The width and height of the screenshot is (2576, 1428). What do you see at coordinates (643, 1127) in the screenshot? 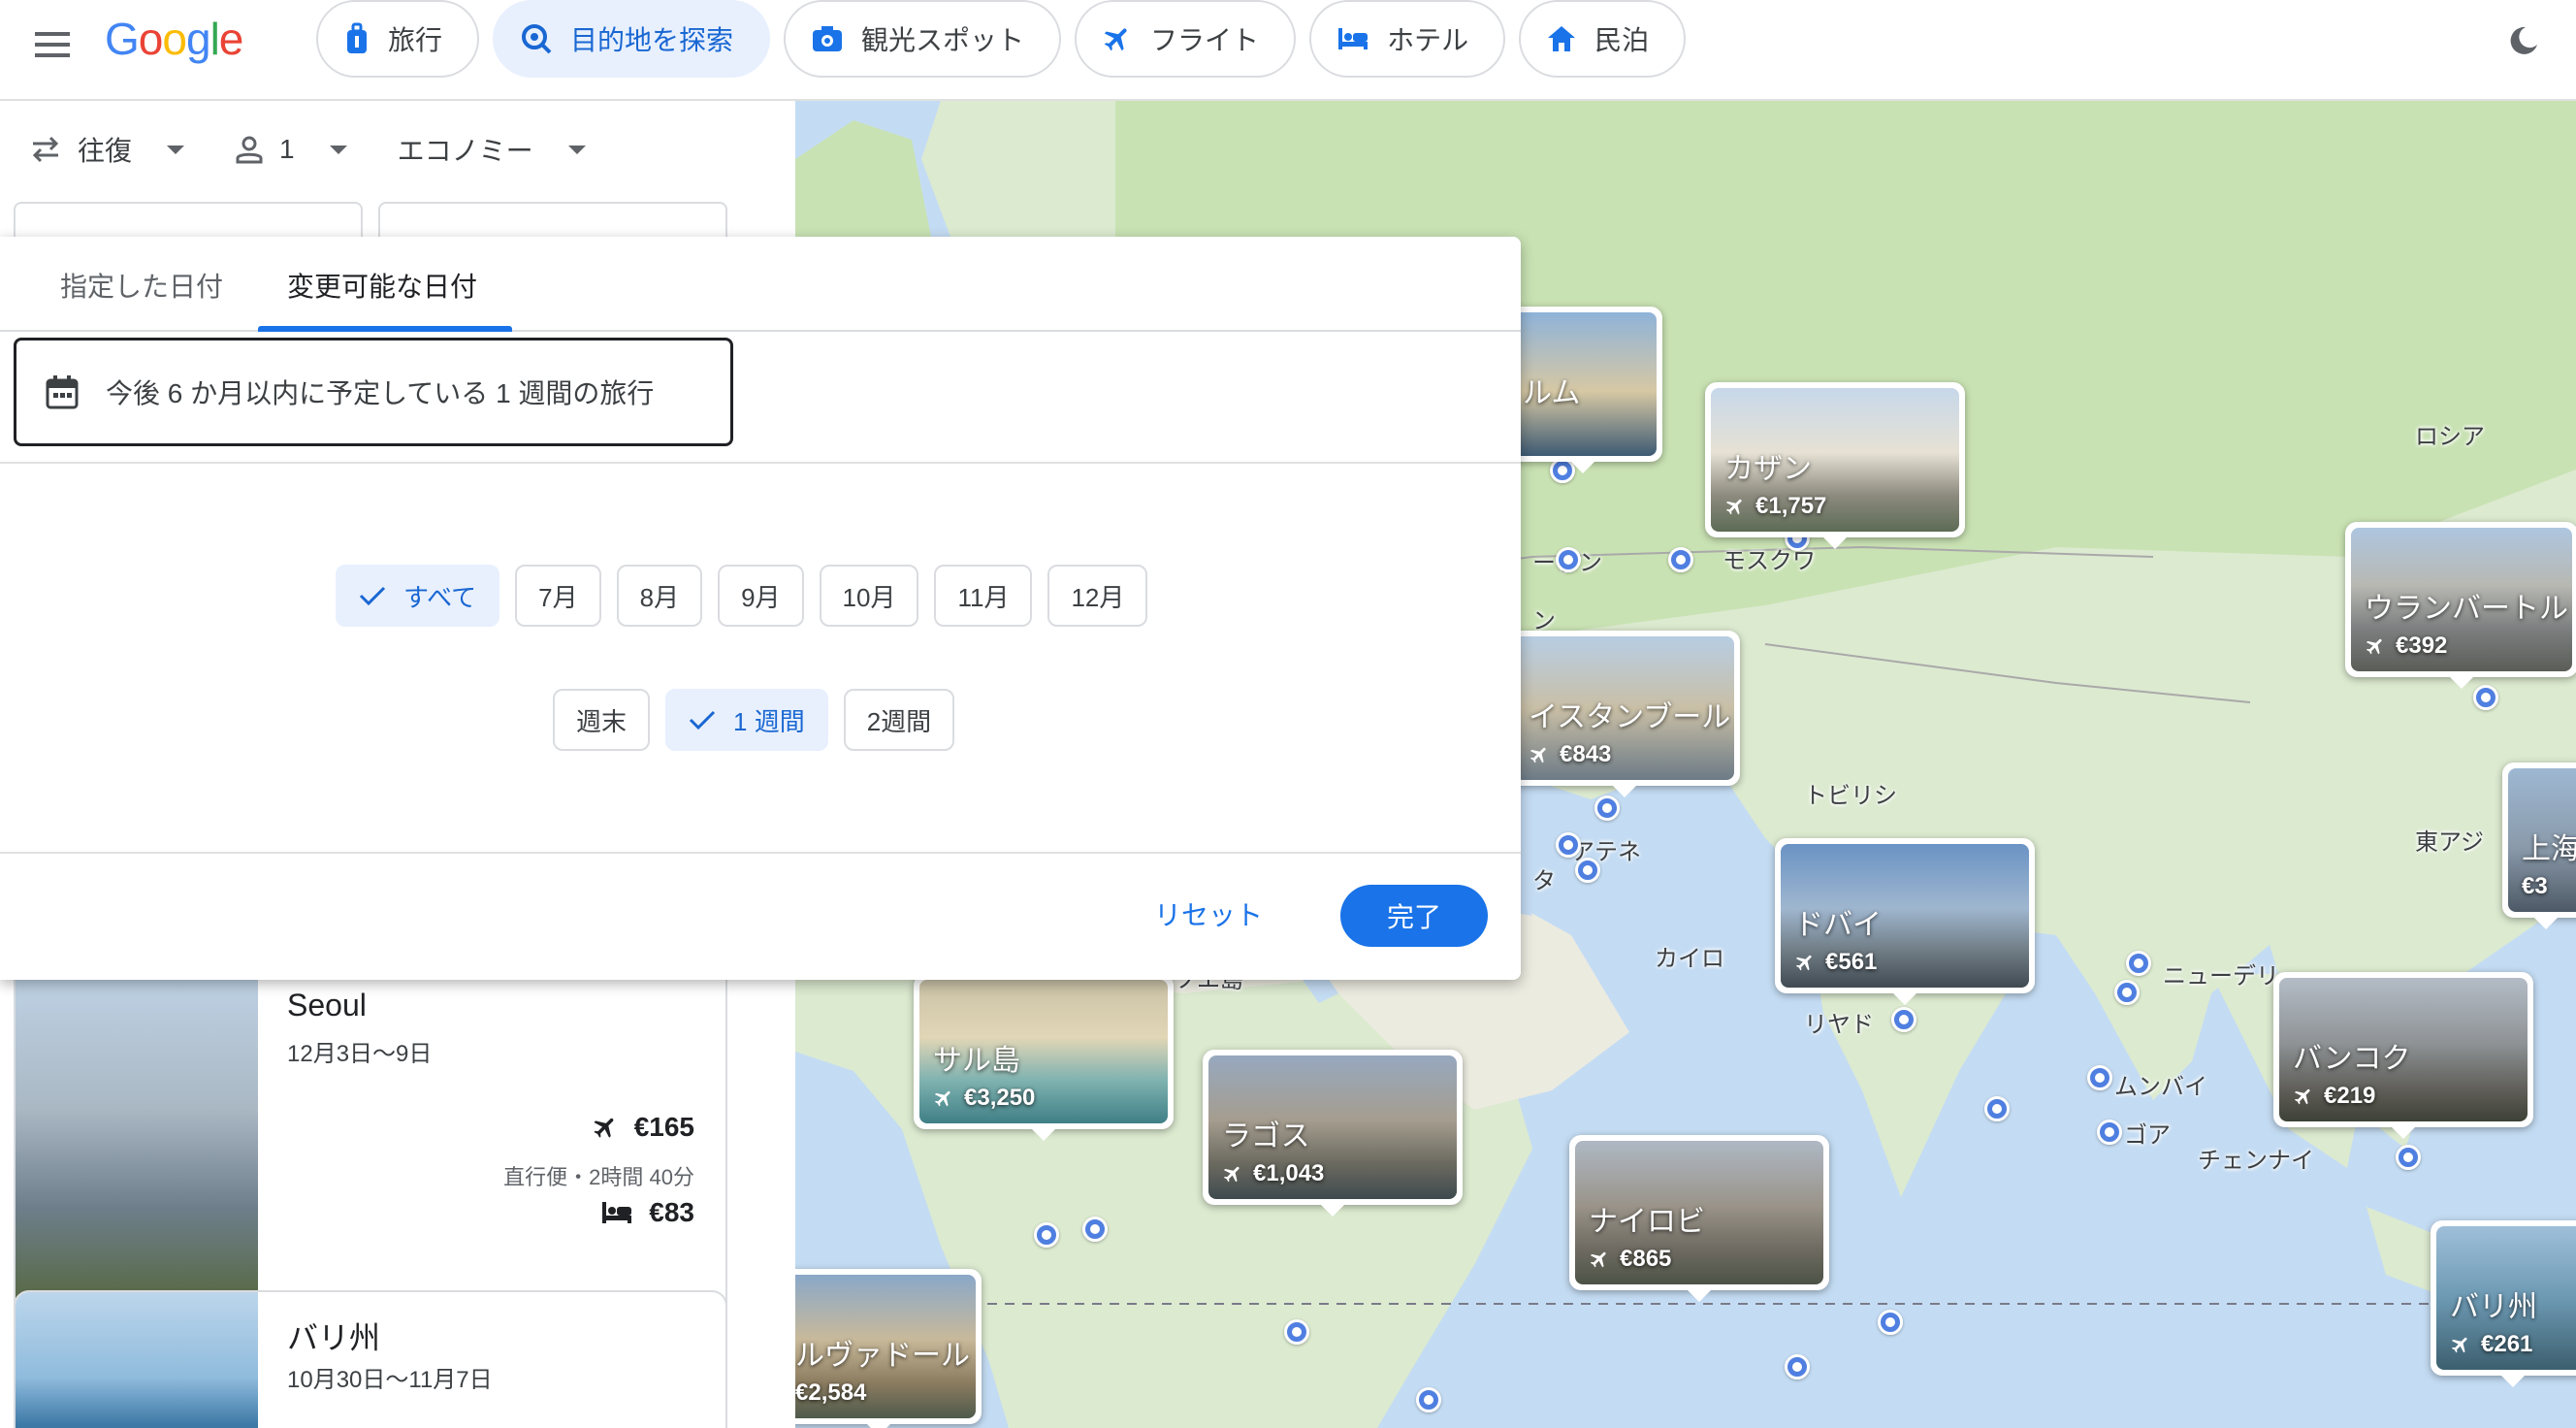
I see `result-flight-price: €165` at bounding box center [643, 1127].